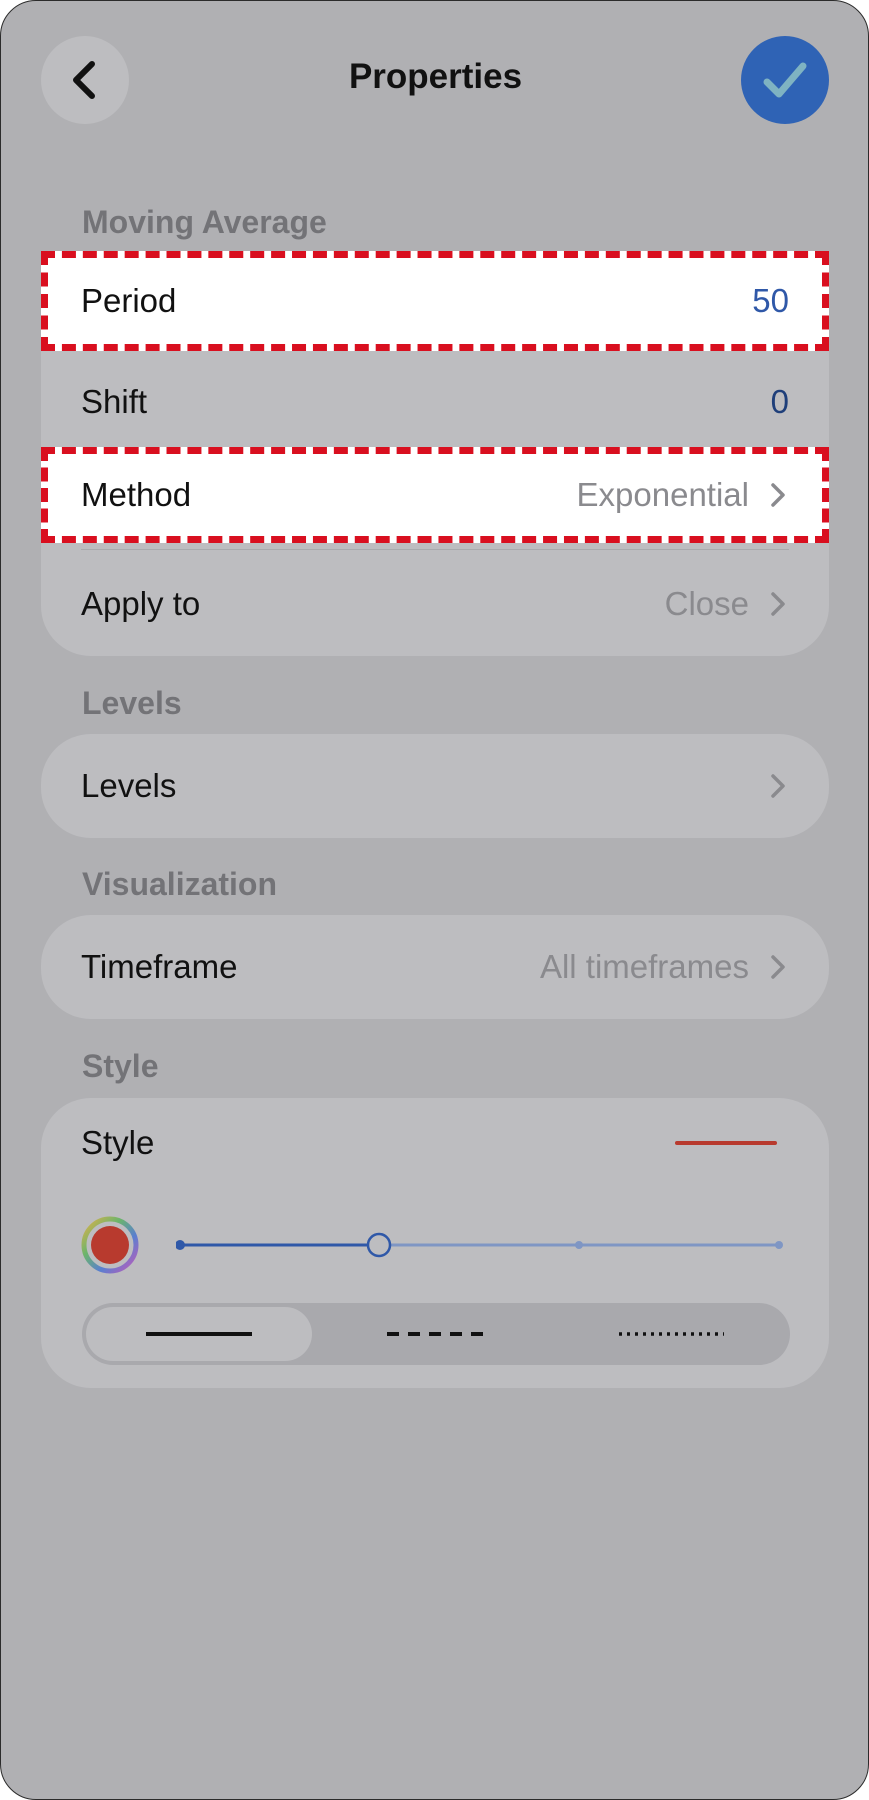  I want to click on line-color-preview, so click(726, 1143).